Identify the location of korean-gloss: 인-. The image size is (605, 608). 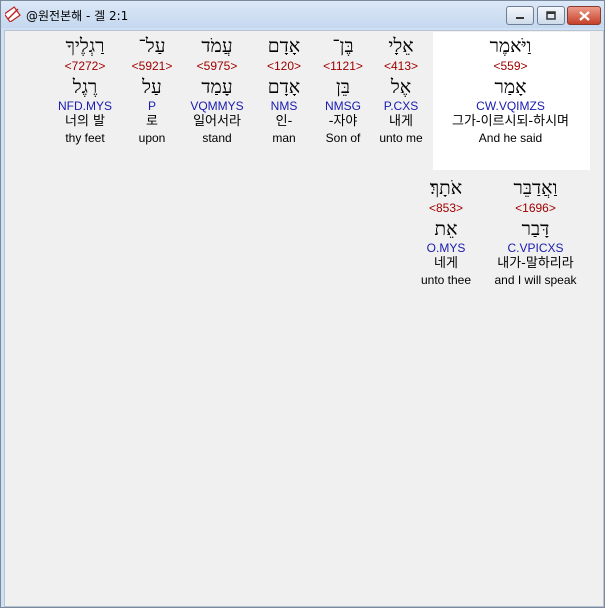
(284, 121).